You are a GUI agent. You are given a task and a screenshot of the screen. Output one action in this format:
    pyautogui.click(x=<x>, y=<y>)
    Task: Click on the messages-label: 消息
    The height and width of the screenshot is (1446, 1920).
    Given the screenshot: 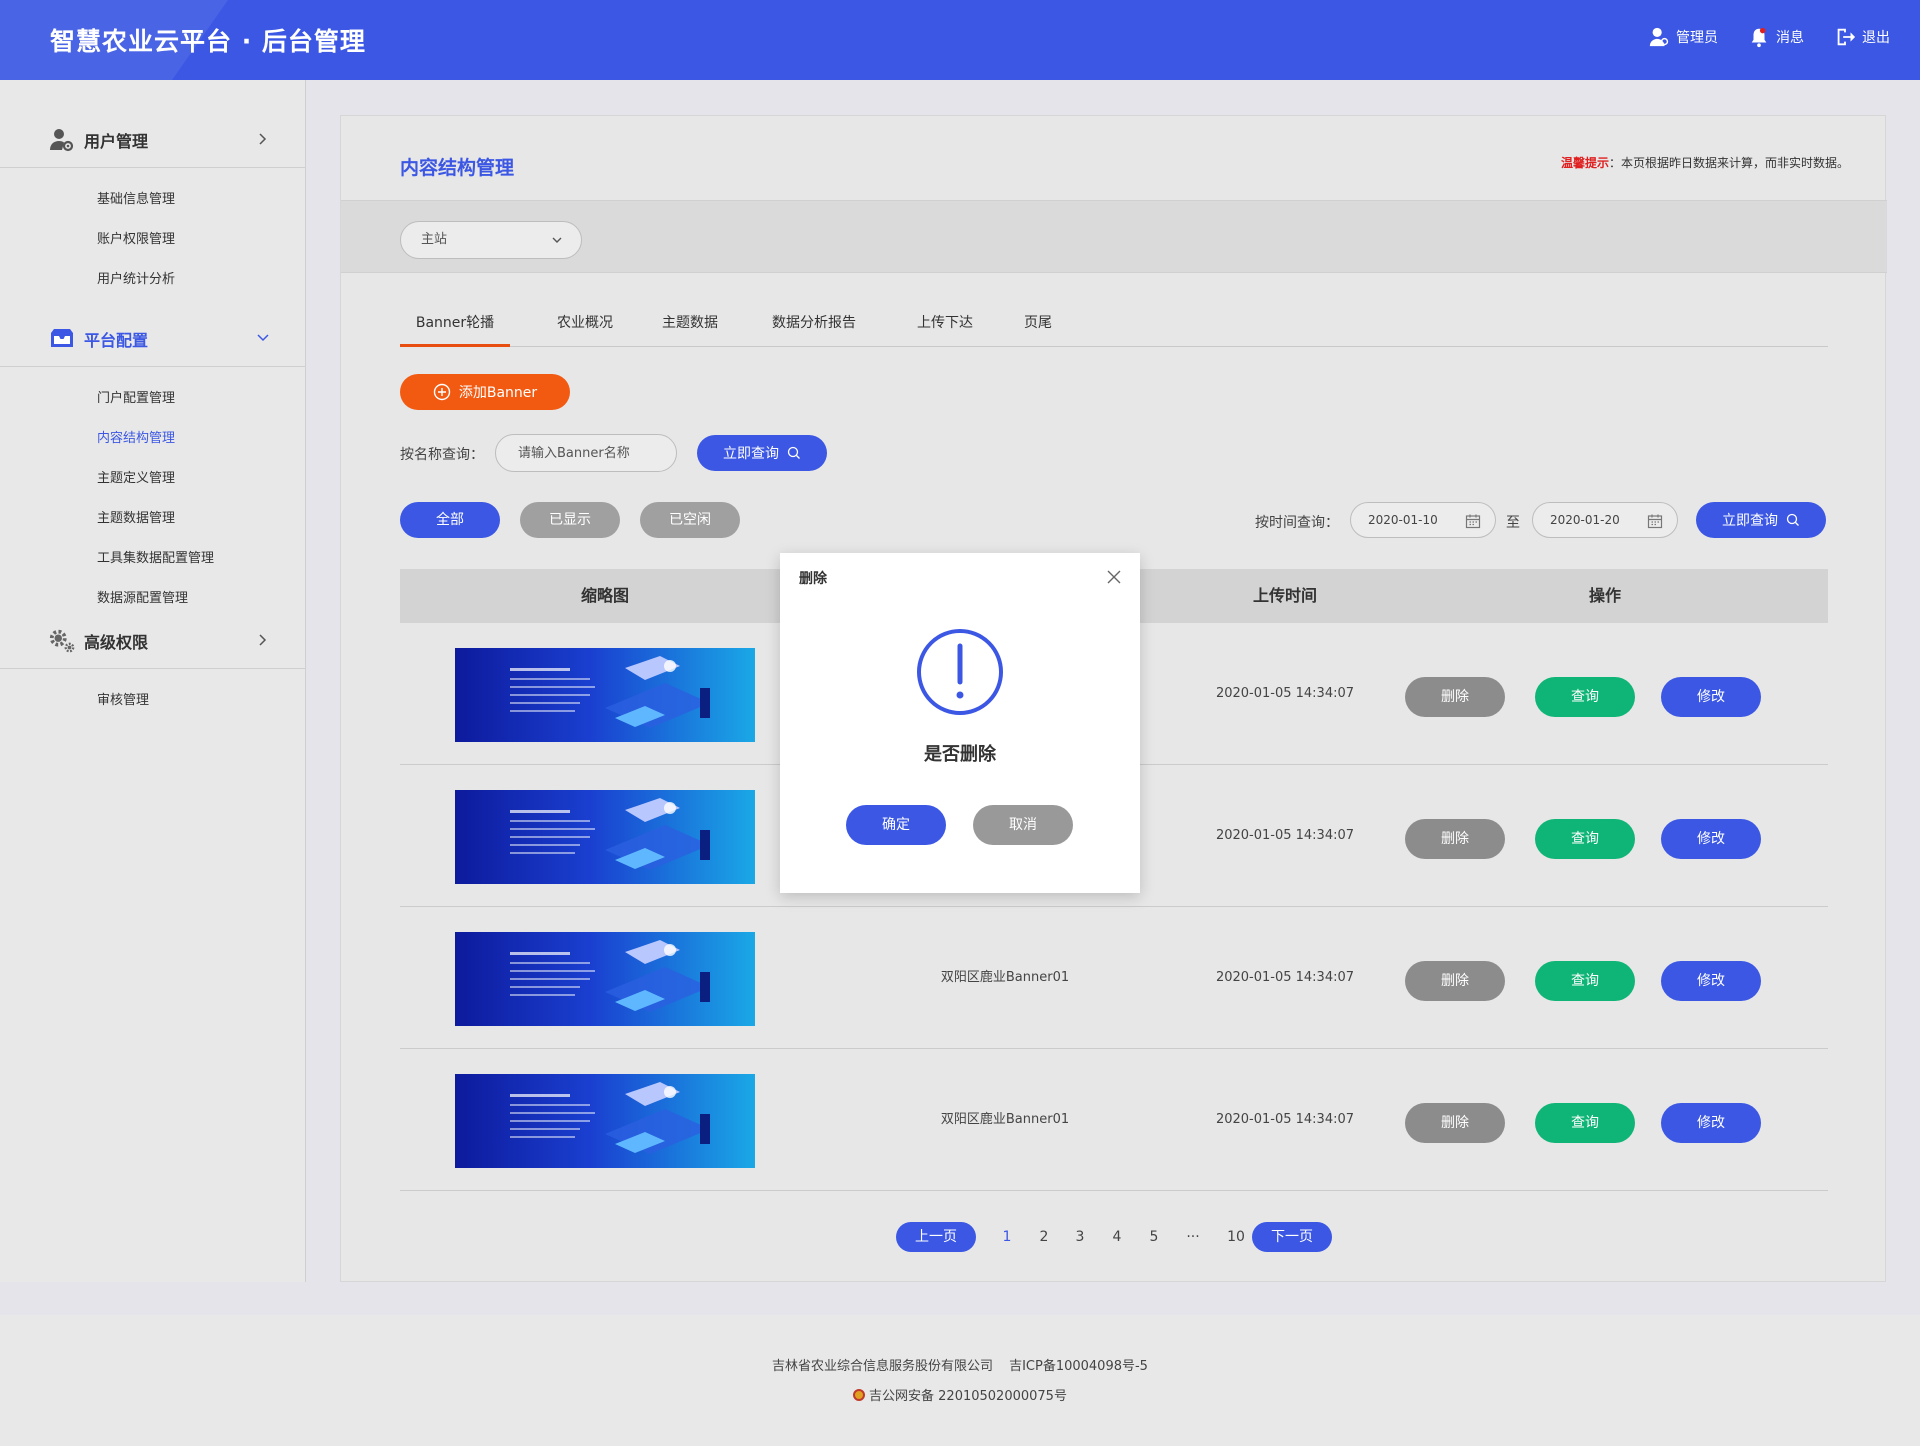 What is the action you would take?
    pyautogui.click(x=1790, y=38)
    